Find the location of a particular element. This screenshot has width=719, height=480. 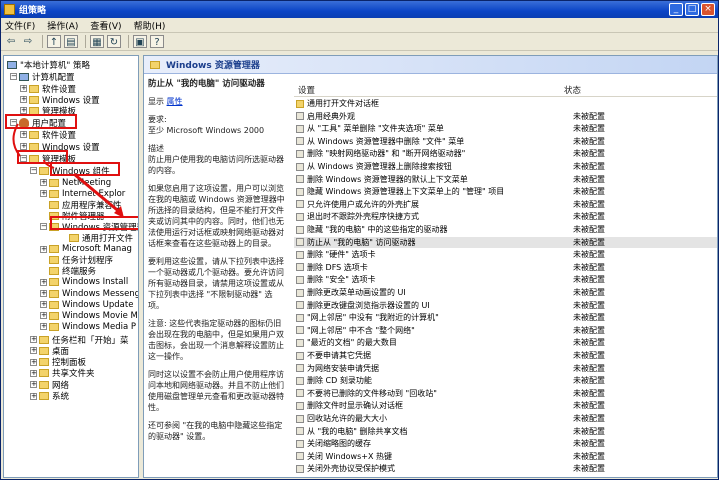

setting-row: 删除 "映射网络驱动器" 和 "断开网络驱动器" 未被配置 is located at coordinates (505, 153).